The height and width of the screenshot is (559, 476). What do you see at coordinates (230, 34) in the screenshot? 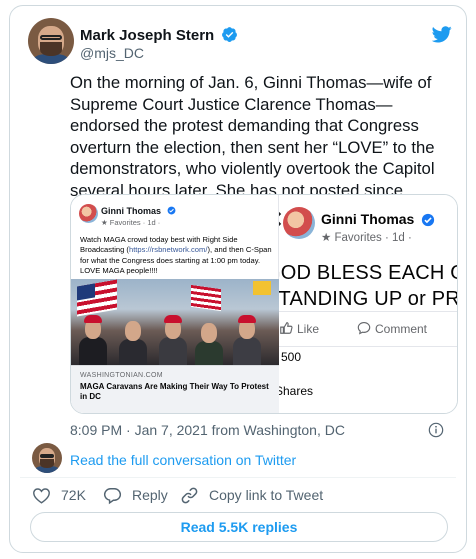
I see `verified-badge-icon` at bounding box center [230, 34].